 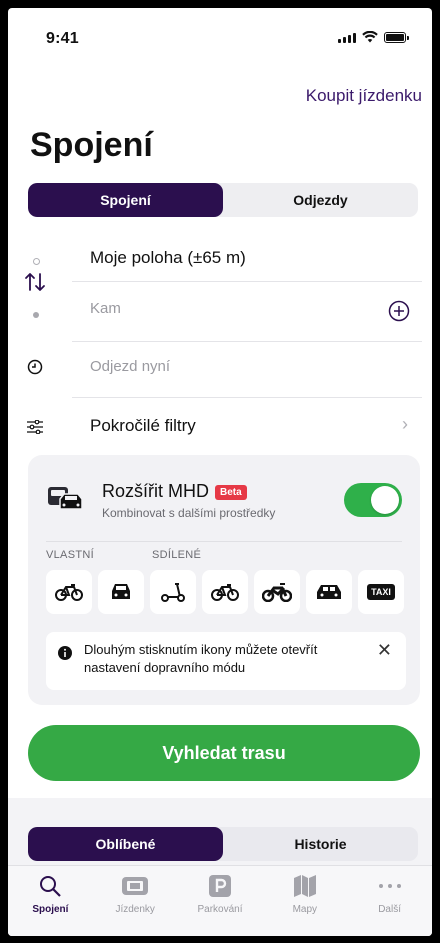 I want to click on divider, so click(x=224, y=541).